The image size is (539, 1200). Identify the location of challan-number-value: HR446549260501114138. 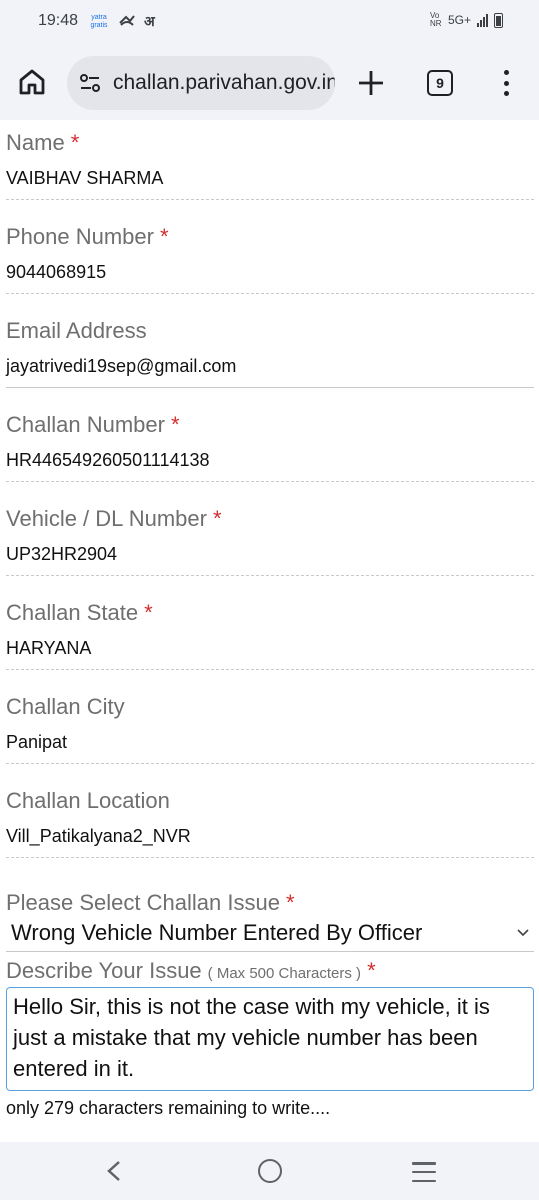
(108, 460).